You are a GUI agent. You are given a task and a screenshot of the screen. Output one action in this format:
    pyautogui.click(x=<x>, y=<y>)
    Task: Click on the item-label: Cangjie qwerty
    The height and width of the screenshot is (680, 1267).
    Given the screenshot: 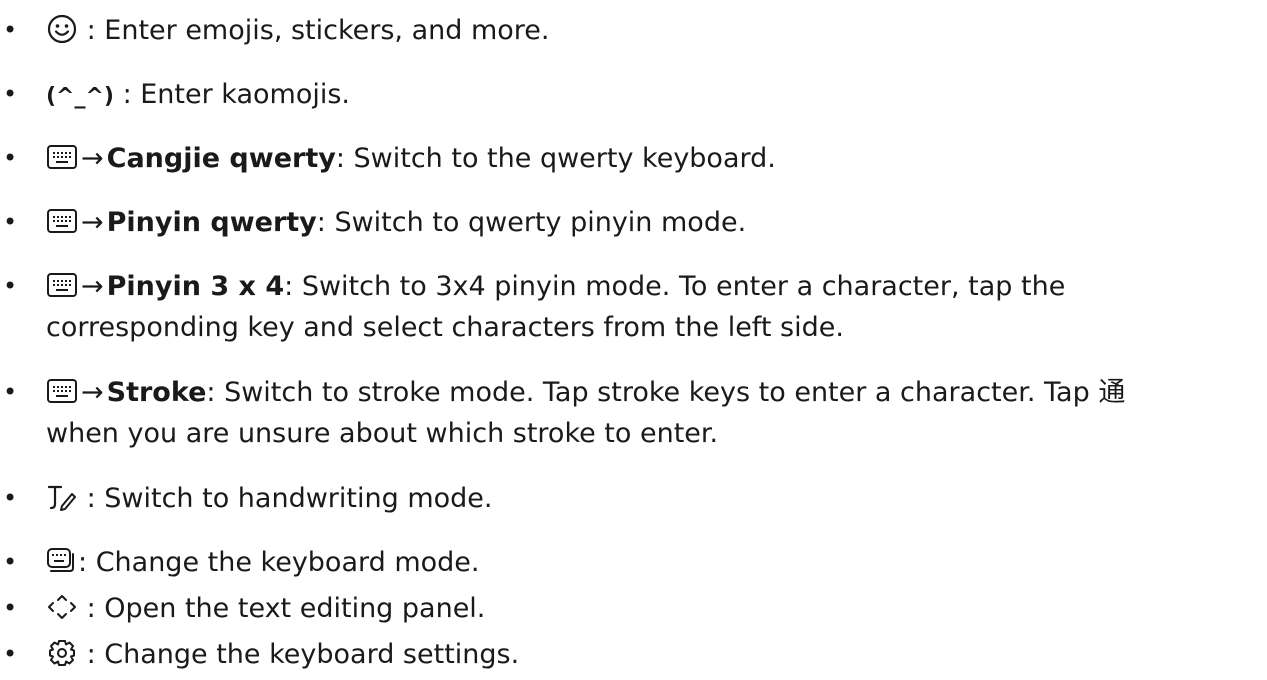 What is the action you would take?
    pyautogui.click(x=221, y=158)
    